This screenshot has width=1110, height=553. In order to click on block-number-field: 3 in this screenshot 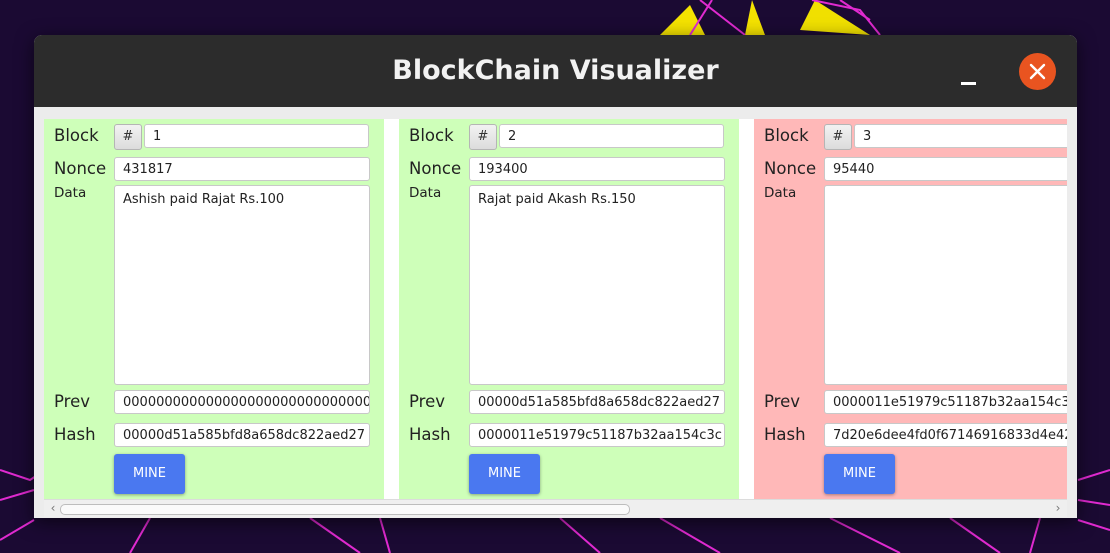, I will do `click(960, 136)`.